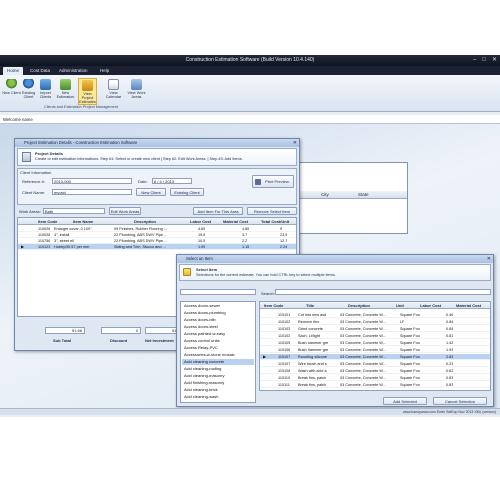 The image size is (500, 500). What do you see at coordinates (113, 91) in the screenshot?
I see `view-calendar-button: View Calendar` at bounding box center [113, 91].